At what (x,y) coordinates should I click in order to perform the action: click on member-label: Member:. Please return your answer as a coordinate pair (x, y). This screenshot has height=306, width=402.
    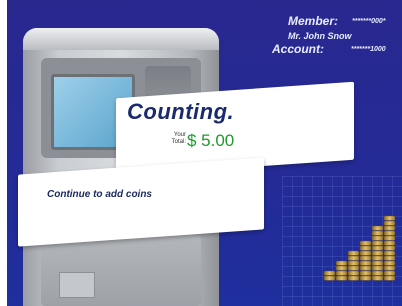
    Looking at the image, I should click on (313, 21).